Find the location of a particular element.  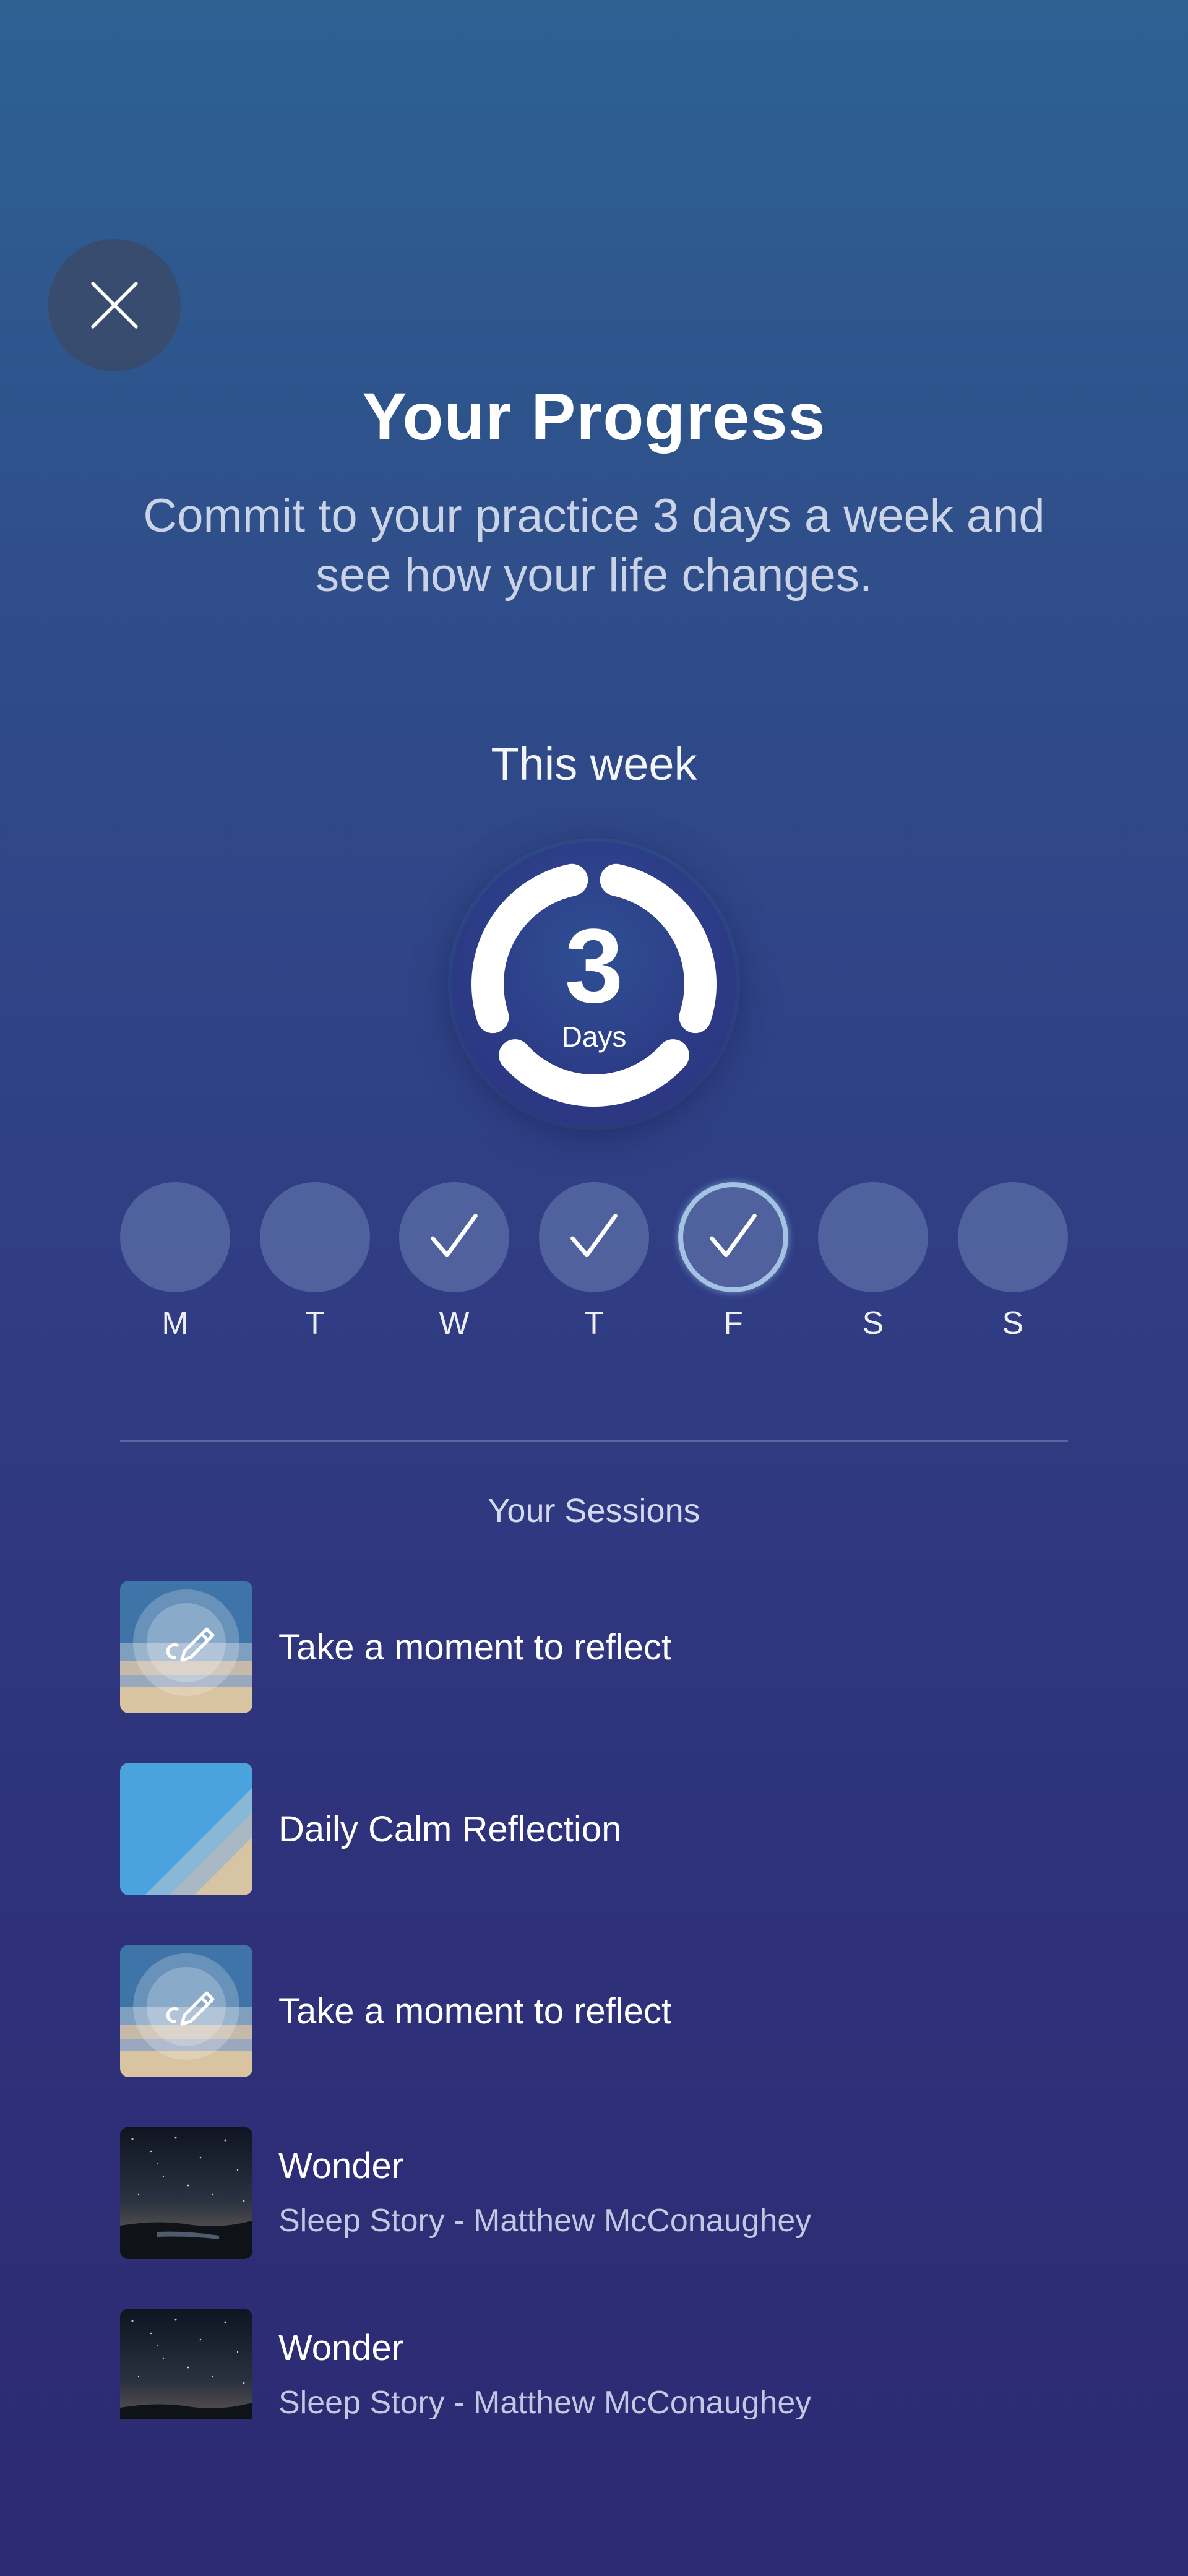

list-item: Daily Calm Reflection is located at coordinates (594, 1829).